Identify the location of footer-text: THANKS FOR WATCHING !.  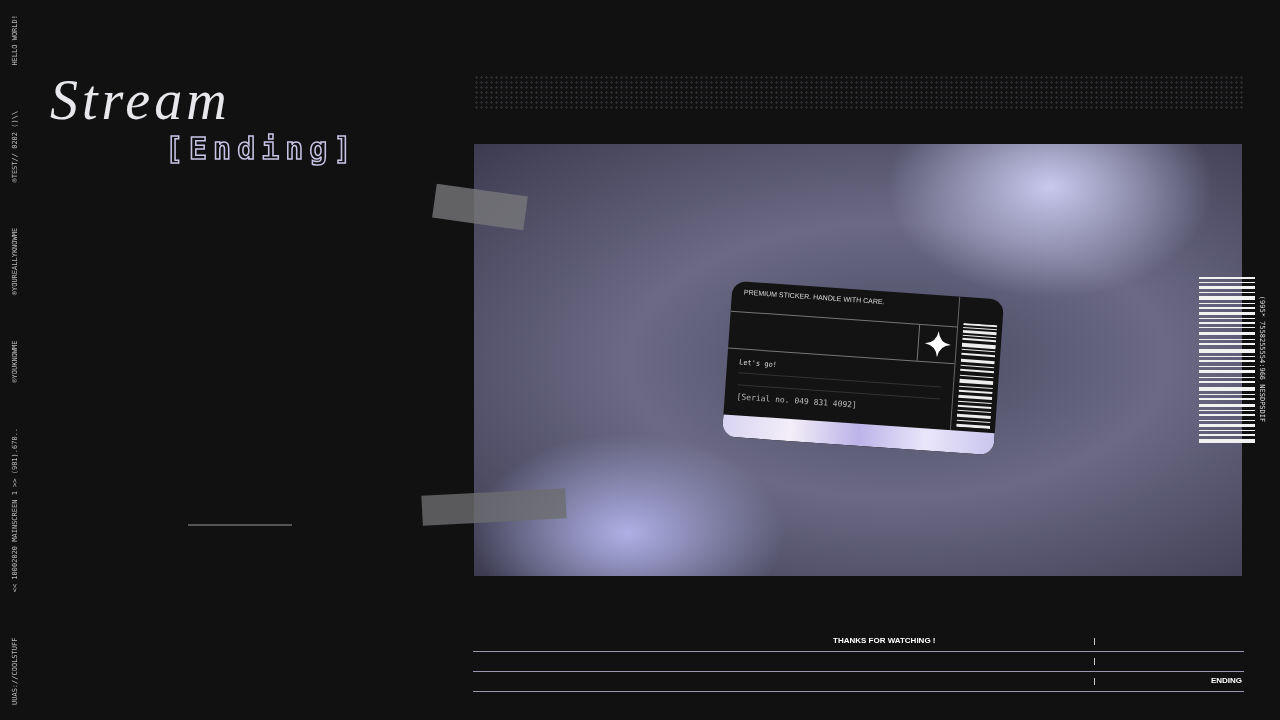
(884, 641).